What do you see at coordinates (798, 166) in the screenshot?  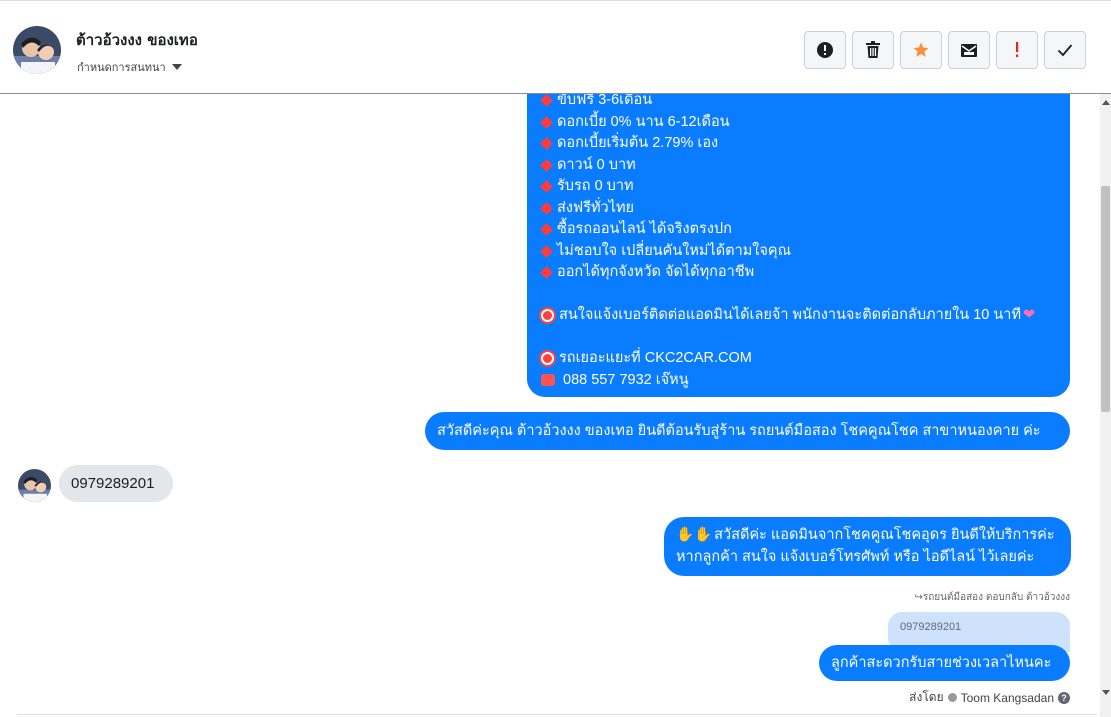 I see `promo-line: ดาวน์ 0 บาท` at bounding box center [798, 166].